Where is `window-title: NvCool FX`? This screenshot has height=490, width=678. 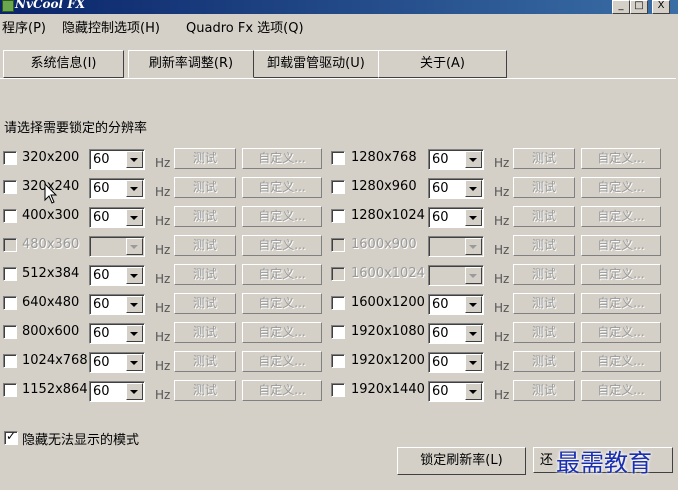
window-title: NvCool FX is located at coordinates (50, 5).